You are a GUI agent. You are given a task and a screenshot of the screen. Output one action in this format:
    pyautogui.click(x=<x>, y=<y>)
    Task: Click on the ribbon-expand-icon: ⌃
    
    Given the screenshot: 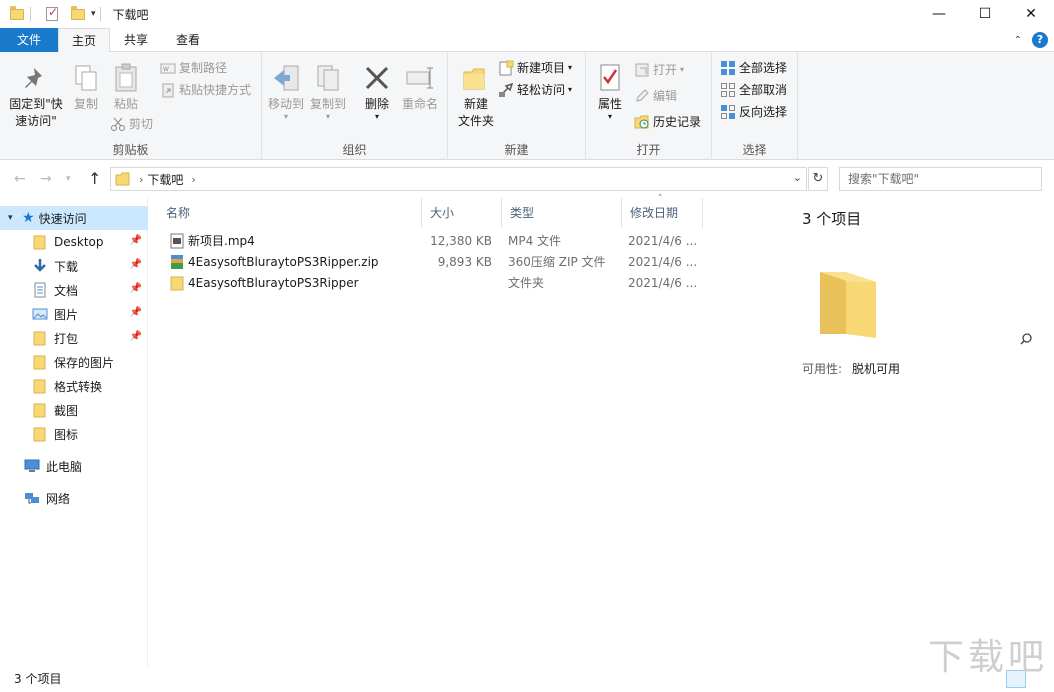 What is the action you would take?
    pyautogui.click(x=1018, y=40)
    